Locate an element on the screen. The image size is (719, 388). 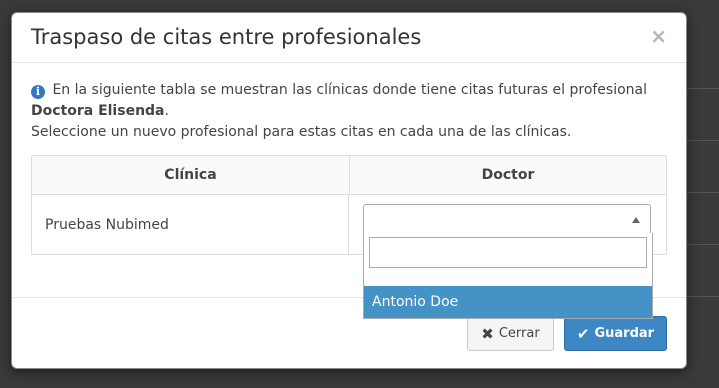
info-suffix: . is located at coordinates (166, 111).